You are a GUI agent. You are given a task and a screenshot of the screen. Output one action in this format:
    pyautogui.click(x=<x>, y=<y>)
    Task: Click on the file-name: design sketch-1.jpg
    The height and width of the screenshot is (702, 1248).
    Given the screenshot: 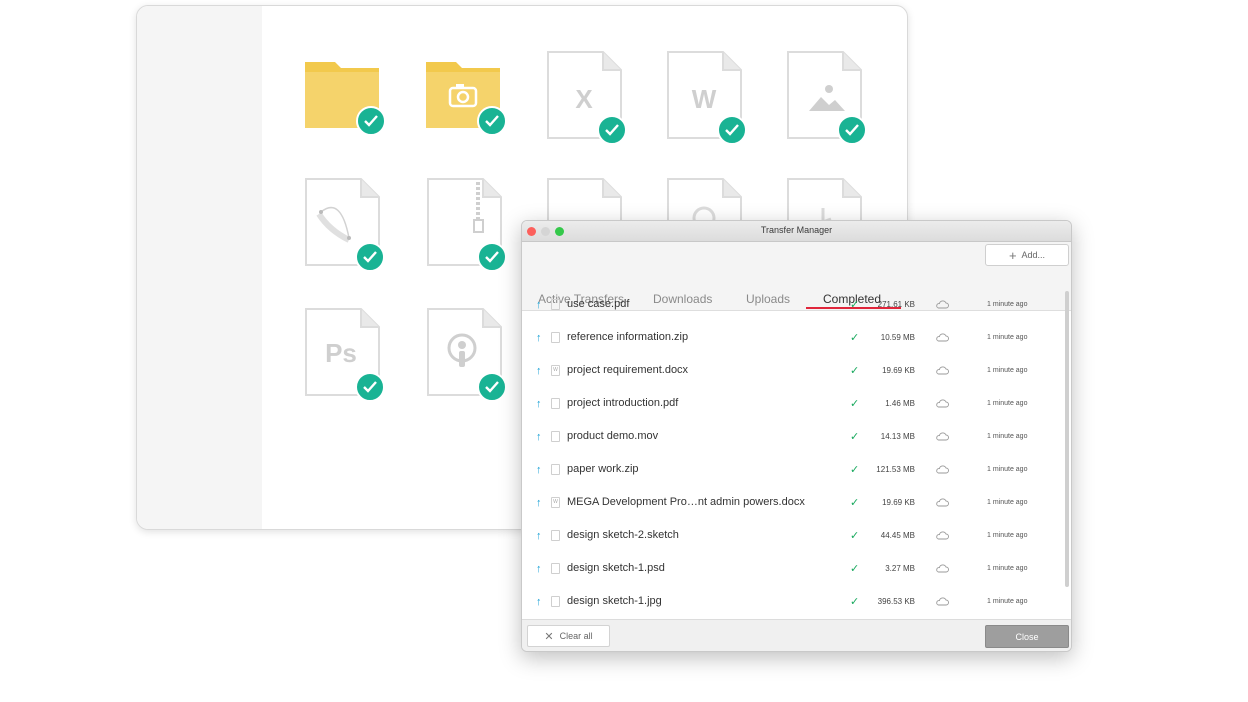 What is the action you would take?
    pyautogui.click(x=614, y=601)
    